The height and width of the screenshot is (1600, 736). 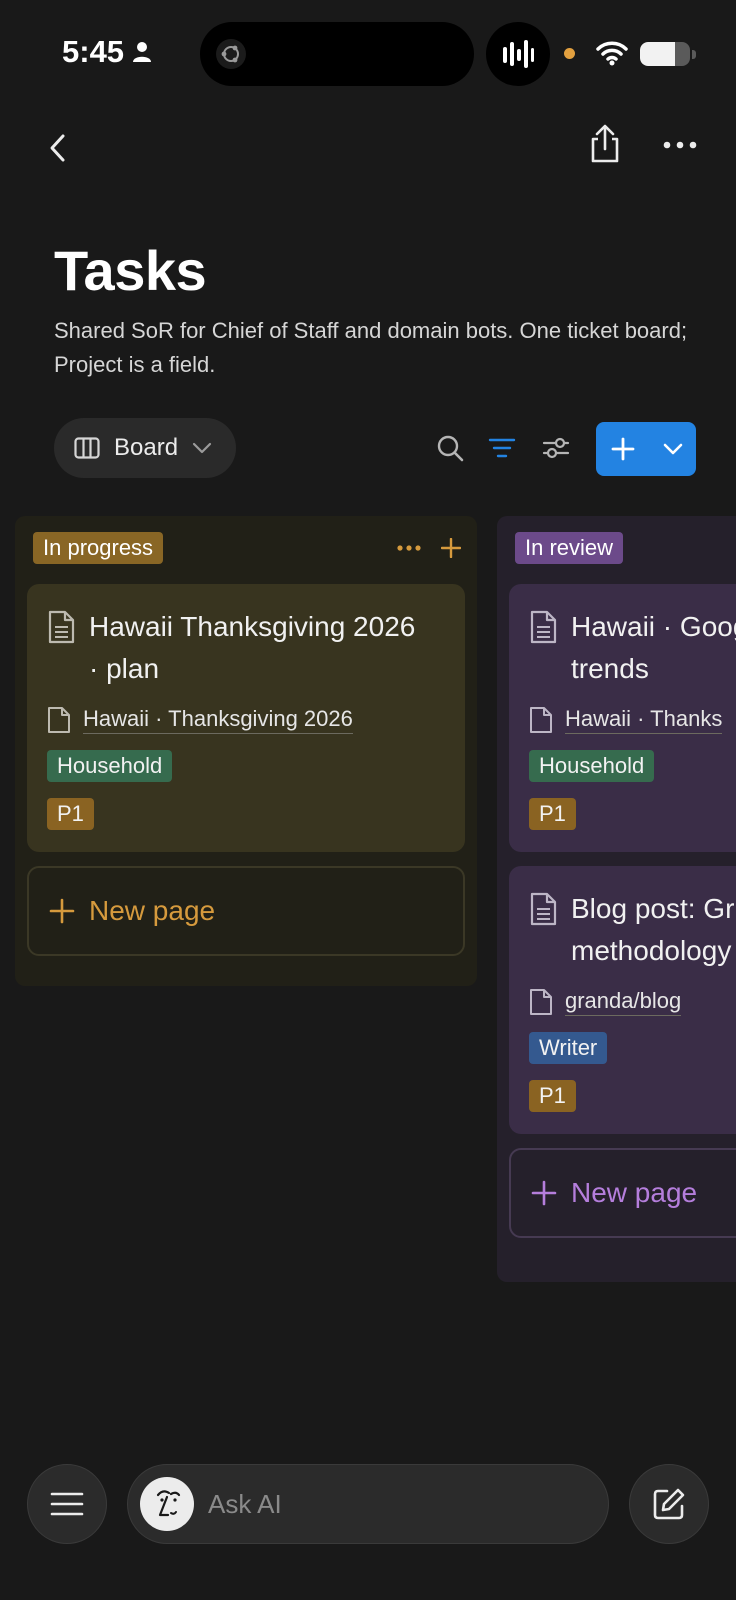 I want to click on card-tag-row: Writer, so click(x=632, y=1040).